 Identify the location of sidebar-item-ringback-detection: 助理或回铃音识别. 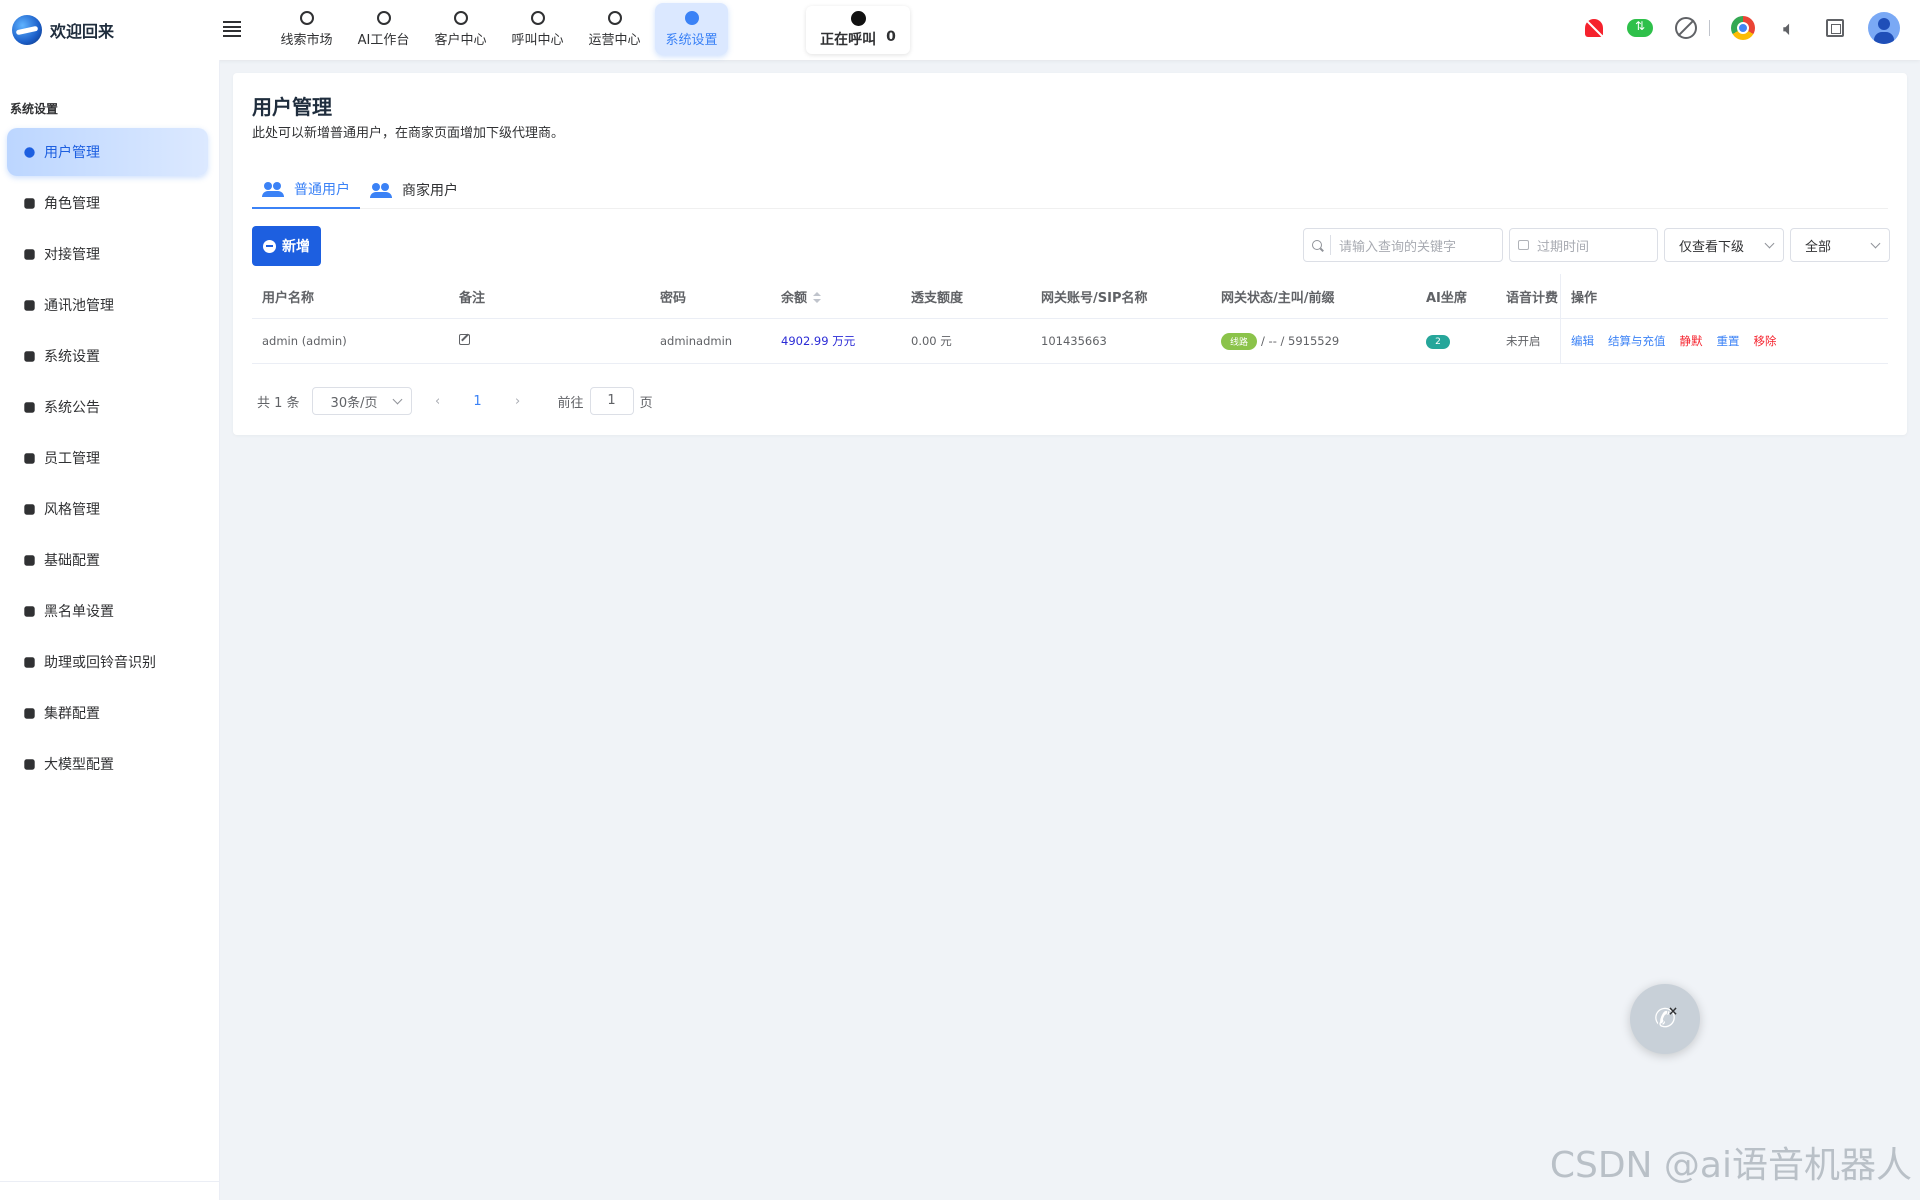
(107, 662).